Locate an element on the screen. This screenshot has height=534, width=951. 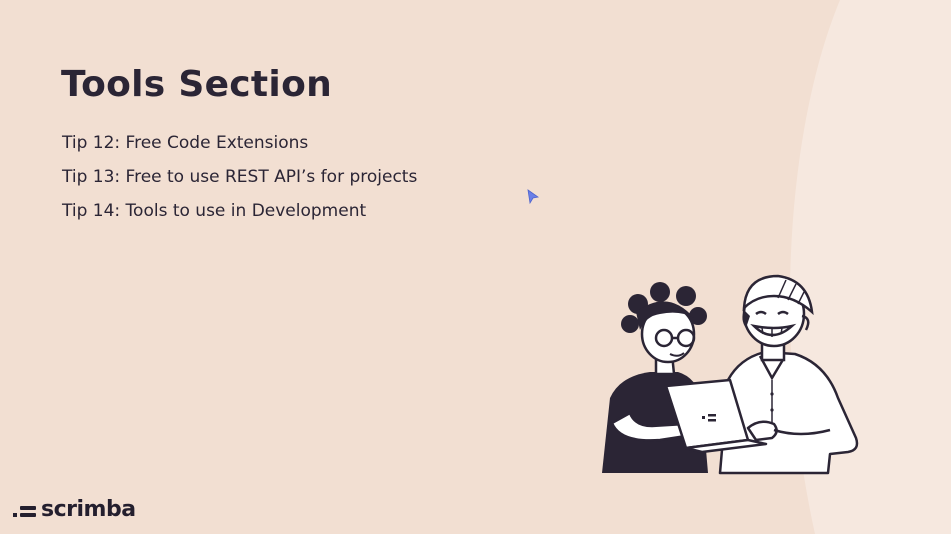
scrimba-logo-text: scrimba is located at coordinates (88, 509).